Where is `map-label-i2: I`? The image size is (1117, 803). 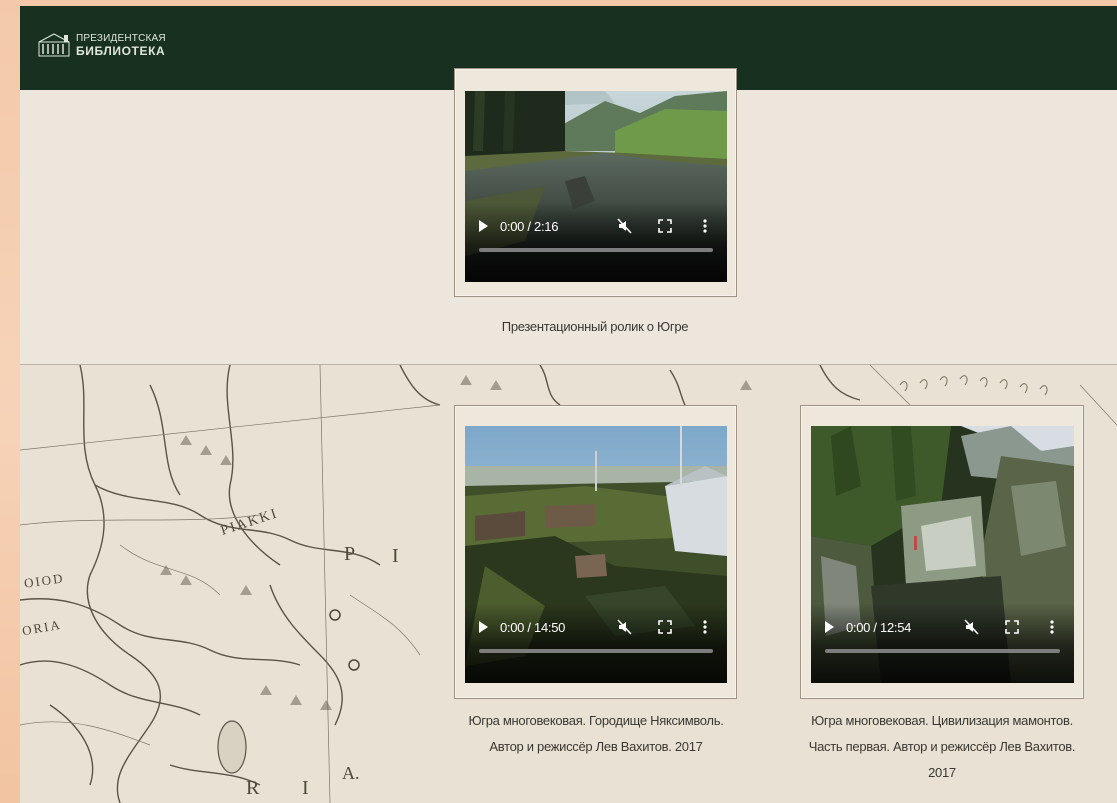
map-label-i2: I is located at coordinates (305, 788).